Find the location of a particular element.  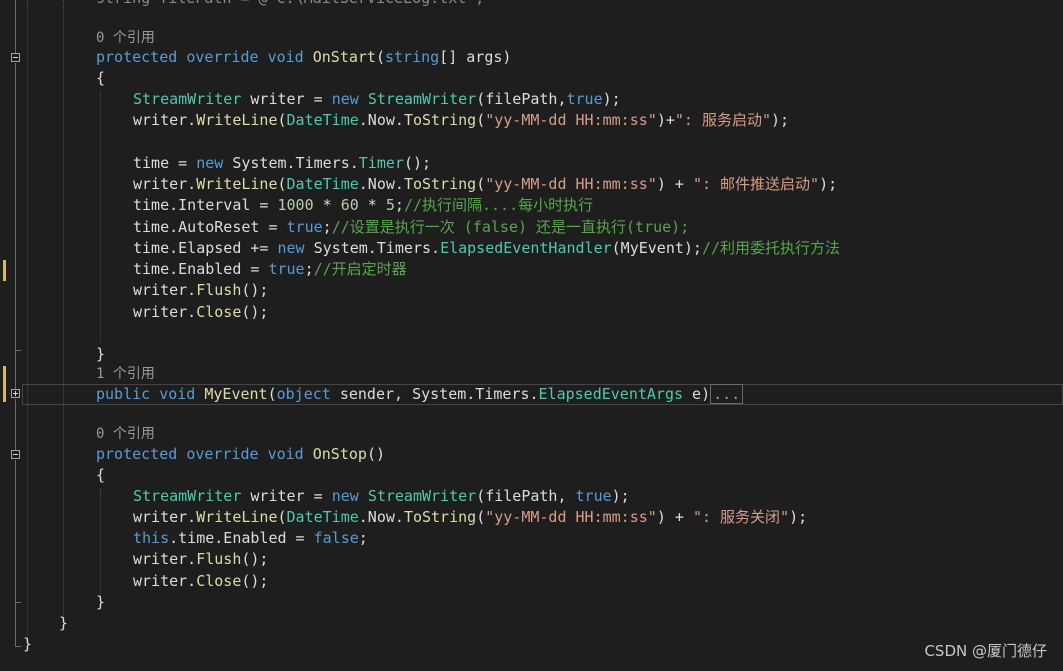

keyword: void is located at coordinates (285, 454).